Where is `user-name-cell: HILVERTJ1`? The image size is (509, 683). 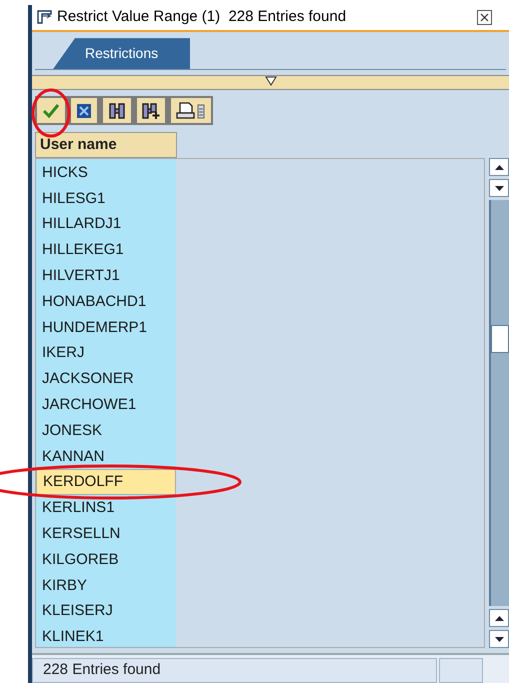 user-name-cell: HILVERTJ1 is located at coordinates (81, 276).